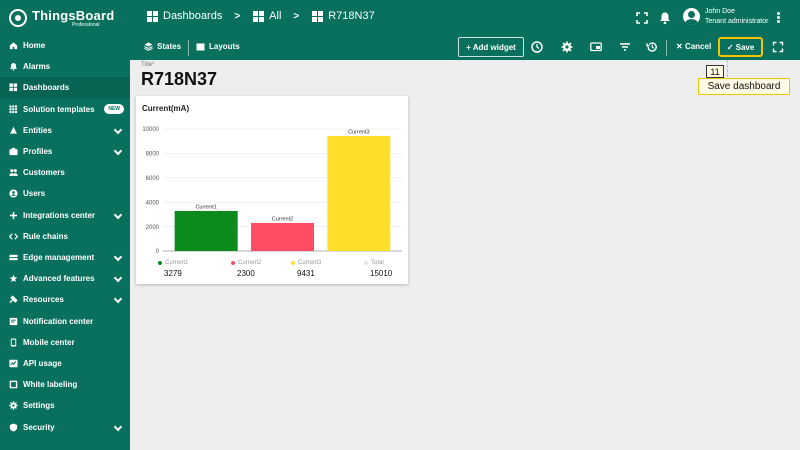  I want to click on resources-icon, so click(13, 299).